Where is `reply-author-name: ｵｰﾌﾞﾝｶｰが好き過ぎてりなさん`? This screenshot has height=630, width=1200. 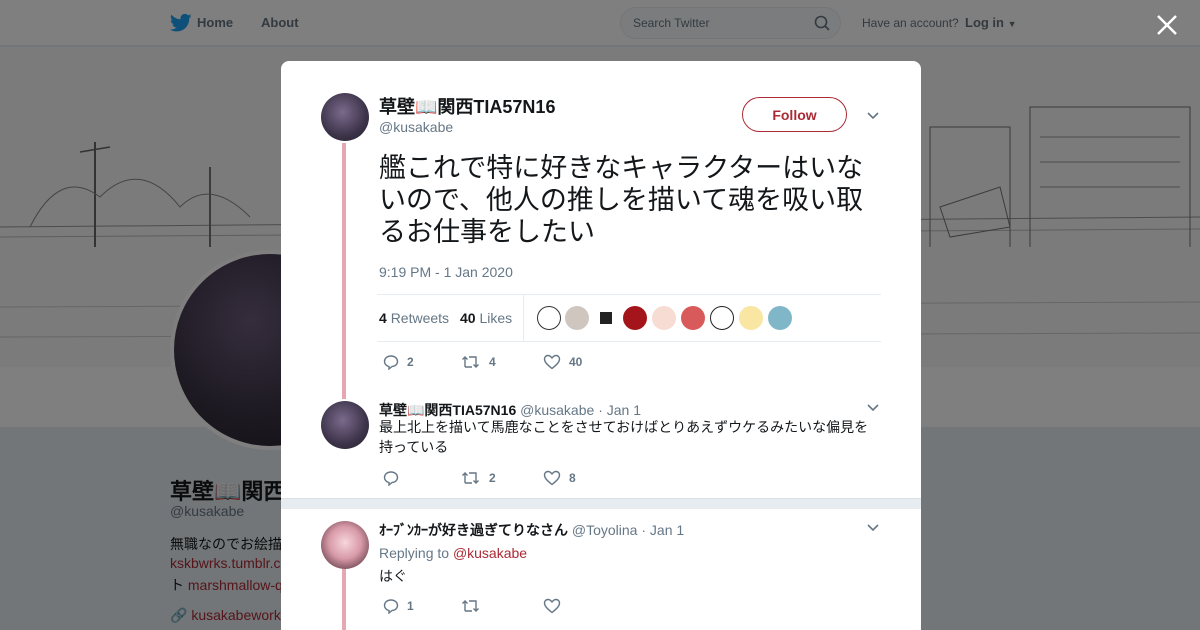 reply-author-name: ｵｰﾌﾞﾝｶｰが好き過ぎてりなさん is located at coordinates (473, 530).